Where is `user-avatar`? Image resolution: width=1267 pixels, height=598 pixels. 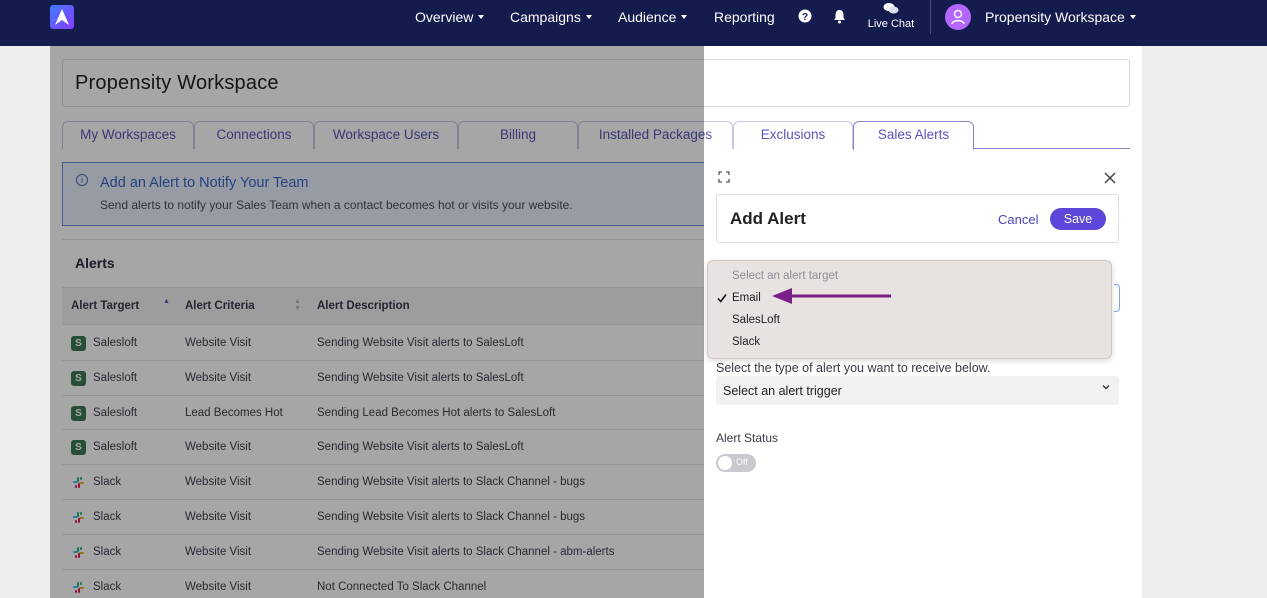
user-avatar is located at coordinates (958, 17).